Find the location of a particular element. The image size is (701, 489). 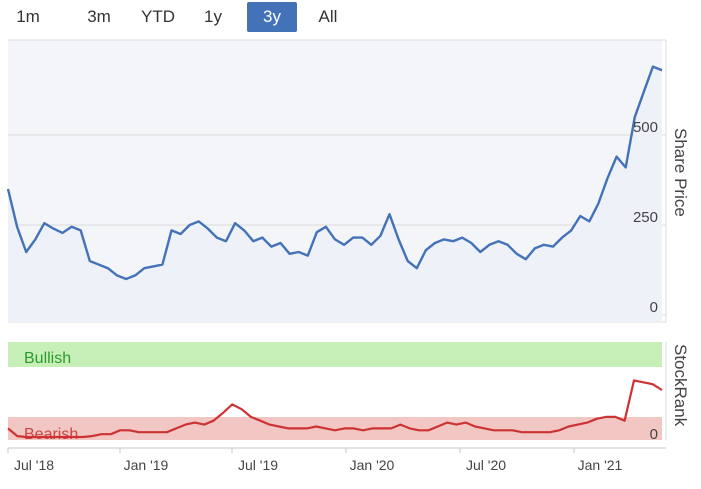

bullish-band is located at coordinates (335, 354).